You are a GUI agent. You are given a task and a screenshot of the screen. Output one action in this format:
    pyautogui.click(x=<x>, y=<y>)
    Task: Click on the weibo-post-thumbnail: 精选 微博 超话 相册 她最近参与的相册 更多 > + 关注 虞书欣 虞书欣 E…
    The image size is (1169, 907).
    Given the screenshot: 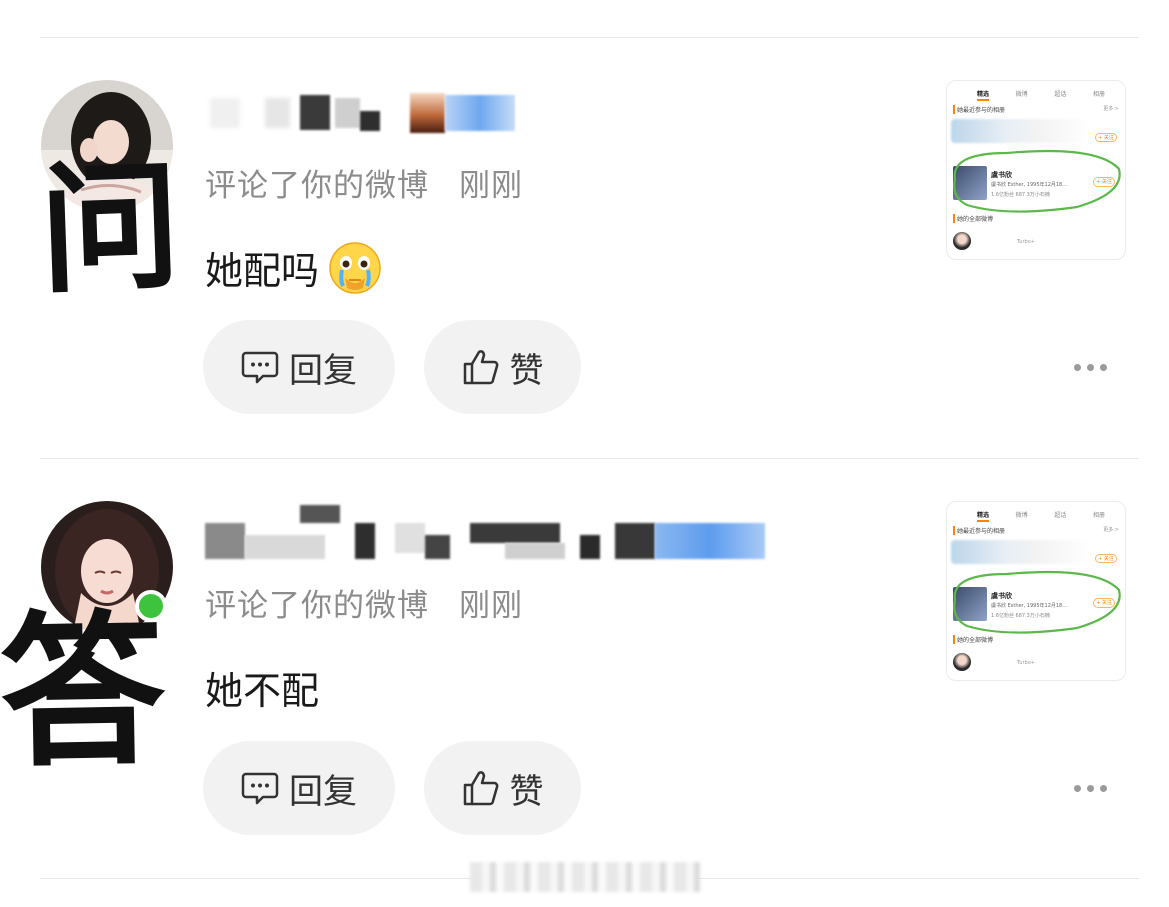 What is the action you would take?
    pyautogui.click(x=1036, y=591)
    